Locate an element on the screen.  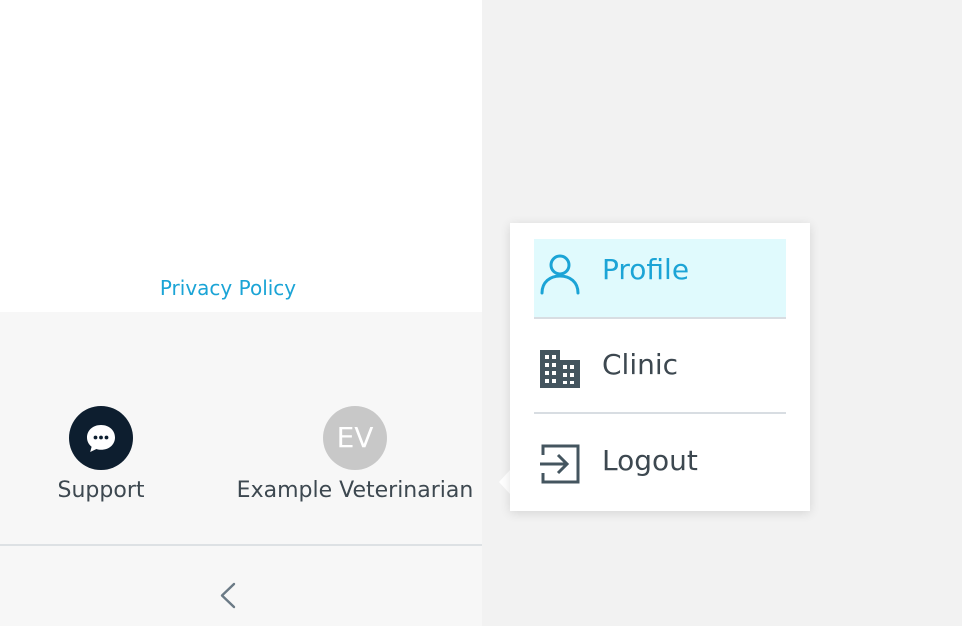
collapse-sidebar-button is located at coordinates (228, 596).